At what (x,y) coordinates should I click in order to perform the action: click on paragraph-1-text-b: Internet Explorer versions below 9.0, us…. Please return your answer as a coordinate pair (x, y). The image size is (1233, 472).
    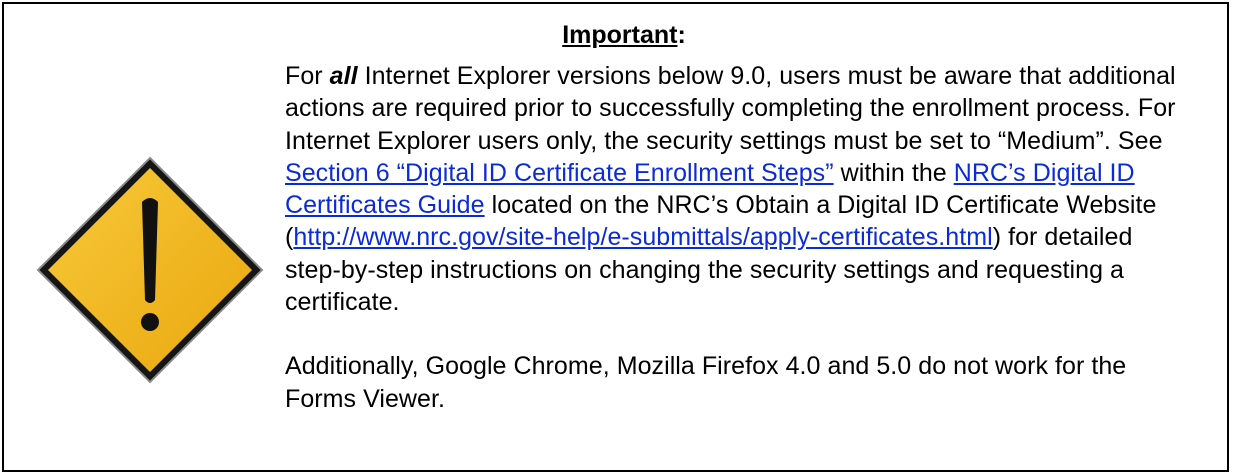
    Looking at the image, I should click on (730, 108).